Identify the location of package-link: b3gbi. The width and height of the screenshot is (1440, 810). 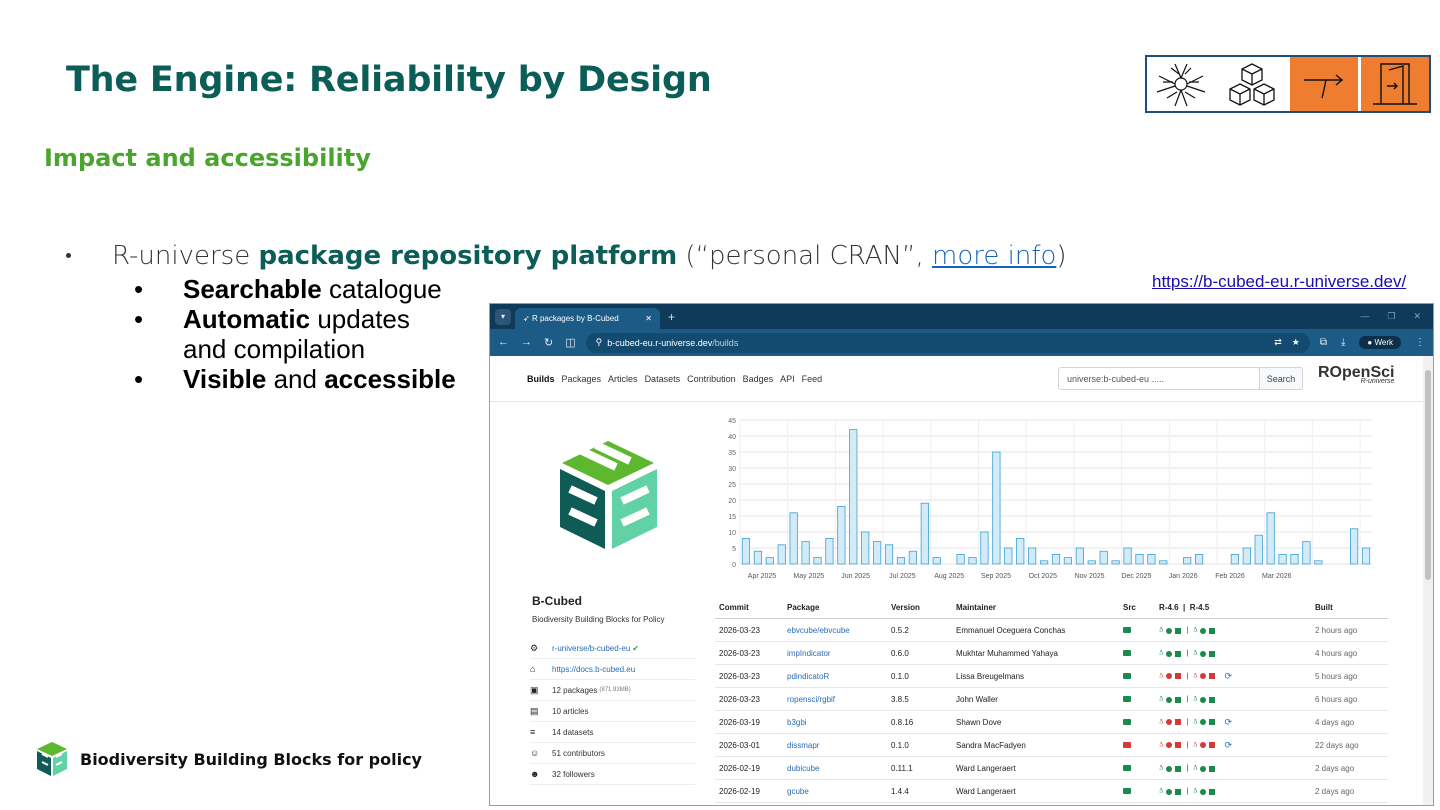
(839, 722).